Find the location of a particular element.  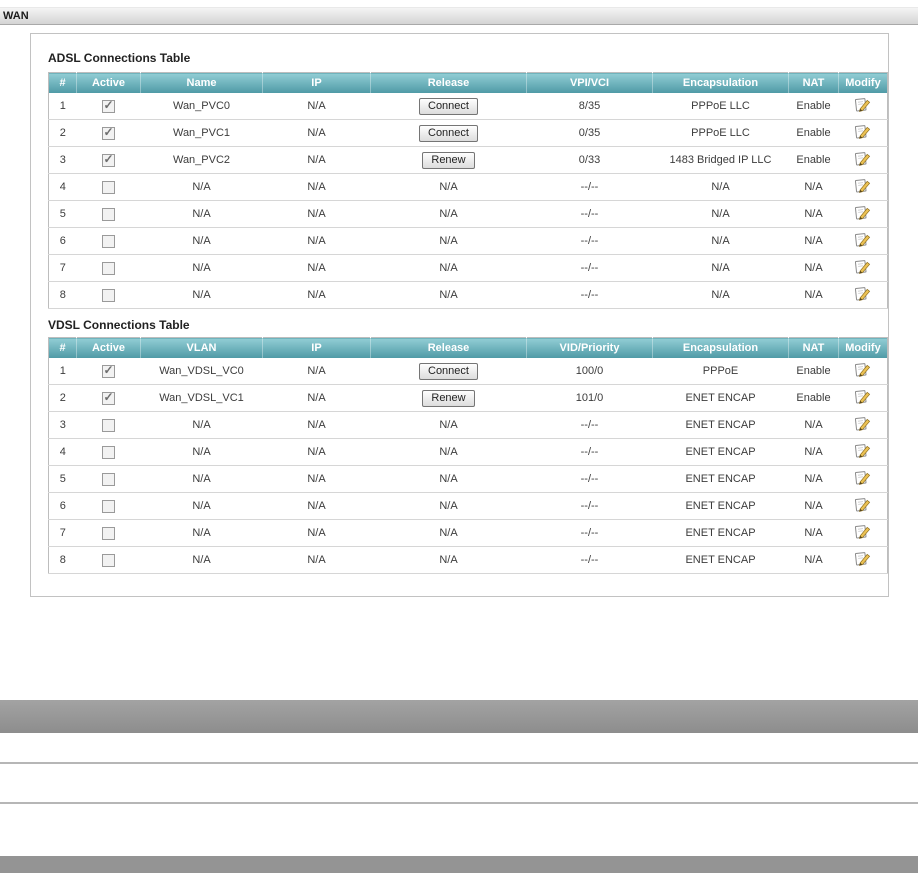

col-header-release: Release is located at coordinates (448, 82).